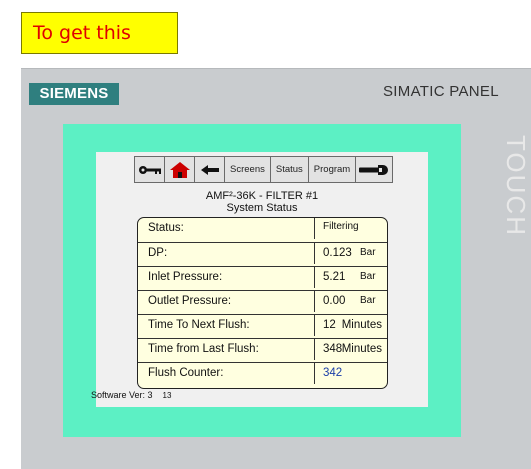  I want to click on key-button, so click(149, 169).